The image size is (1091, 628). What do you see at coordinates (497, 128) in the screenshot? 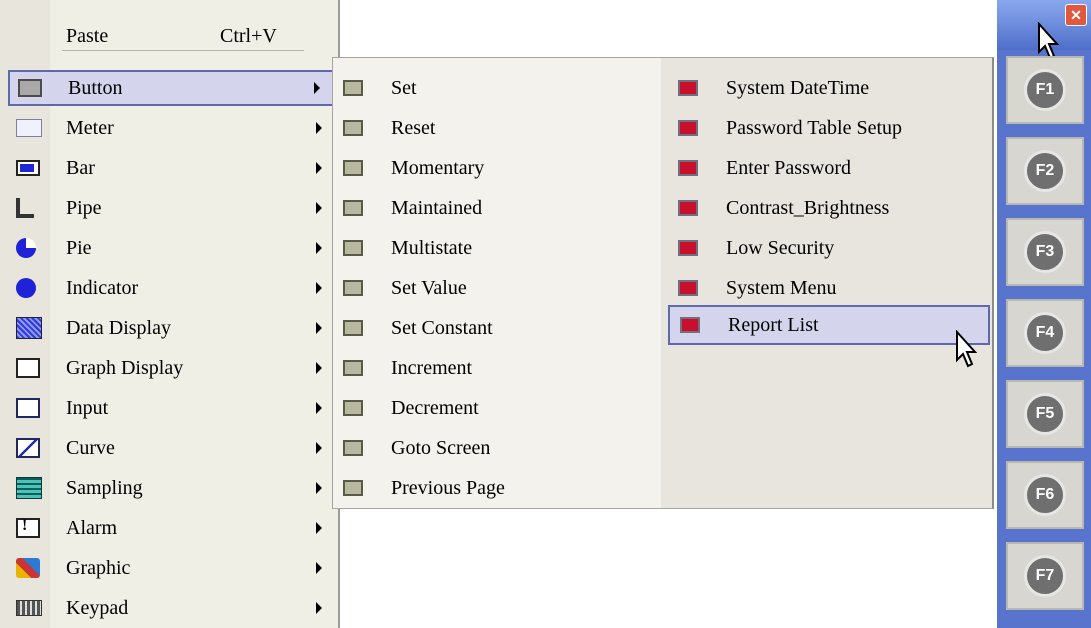
I see `submenu-item-reset: Reset` at bounding box center [497, 128].